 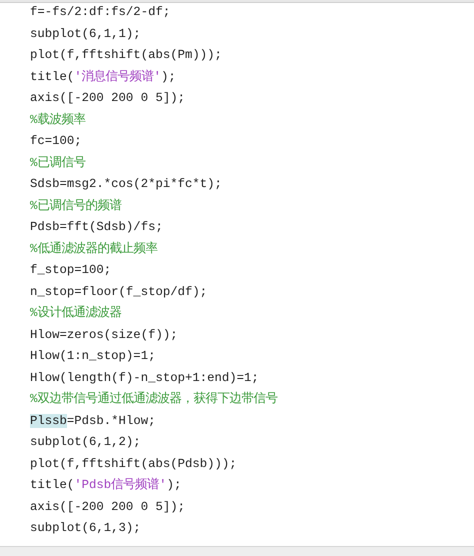 I want to click on code-line: Hlow(1:n_stop)=1;, so click(x=93, y=356).